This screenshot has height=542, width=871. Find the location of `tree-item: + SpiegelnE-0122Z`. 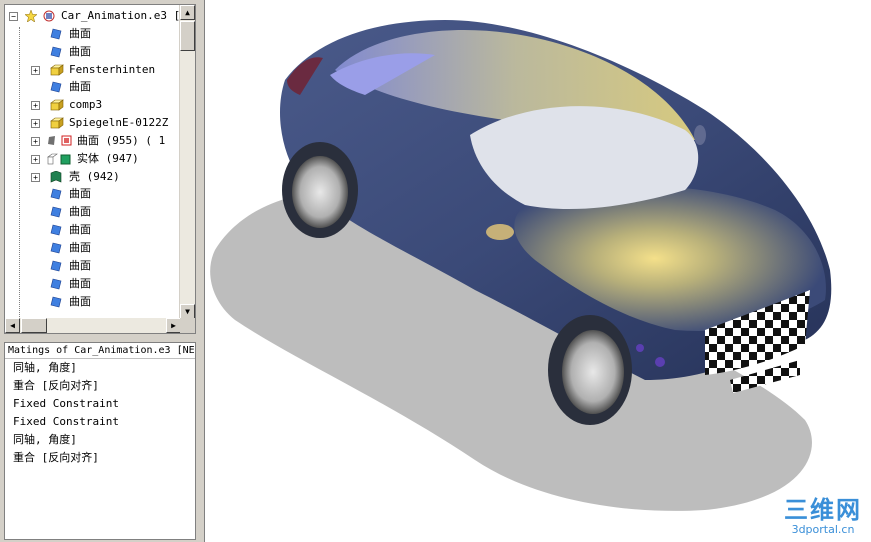

tree-item: + SpiegelnE-0122Z is located at coordinates (93, 123).